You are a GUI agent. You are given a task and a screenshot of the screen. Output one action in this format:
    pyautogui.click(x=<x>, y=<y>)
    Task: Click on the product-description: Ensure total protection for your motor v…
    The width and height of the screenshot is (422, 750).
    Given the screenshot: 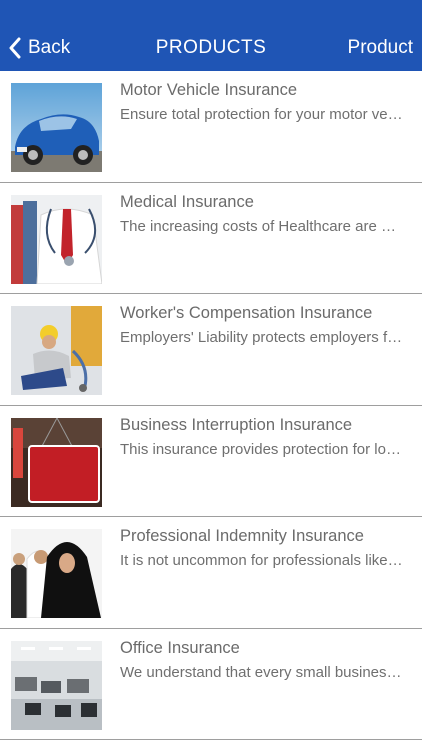 What is the action you would take?
    pyautogui.click(x=261, y=114)
    